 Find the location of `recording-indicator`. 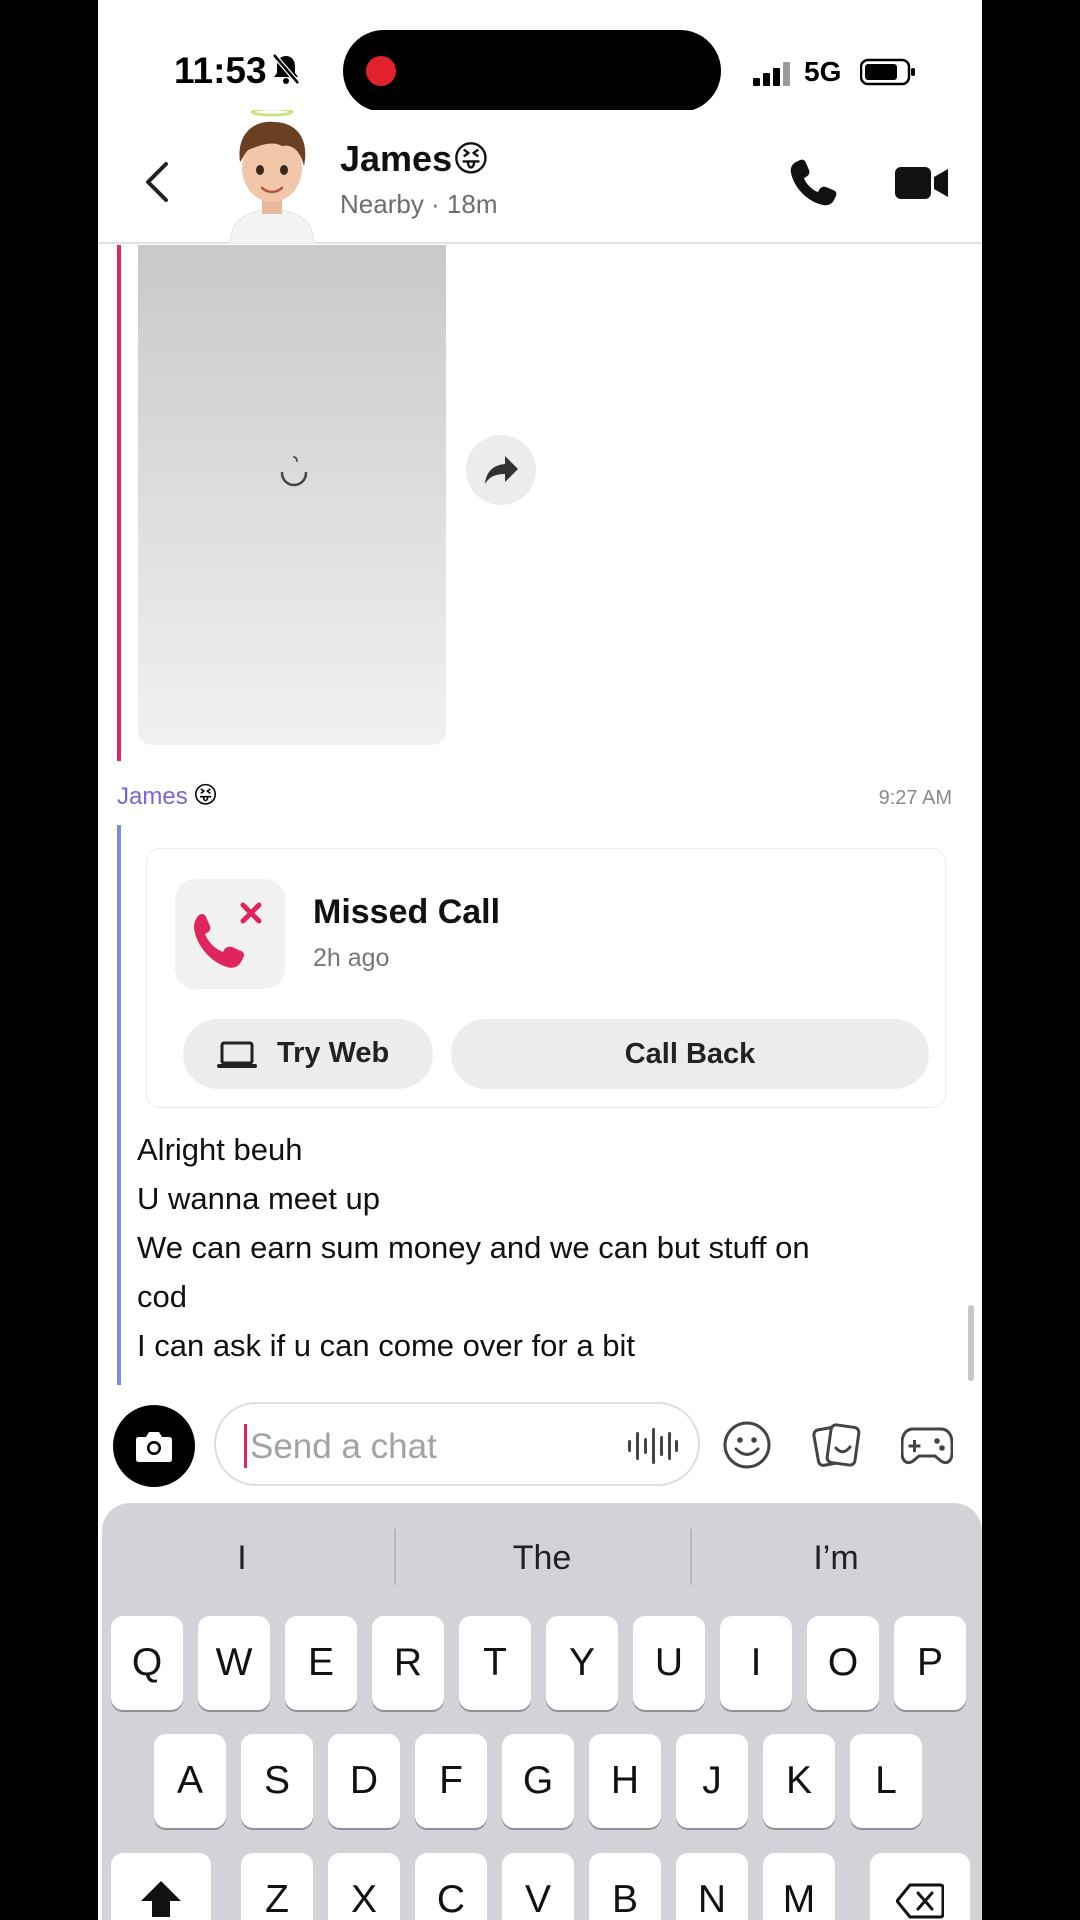

recording-indicator is located at coordinates (381, 71).